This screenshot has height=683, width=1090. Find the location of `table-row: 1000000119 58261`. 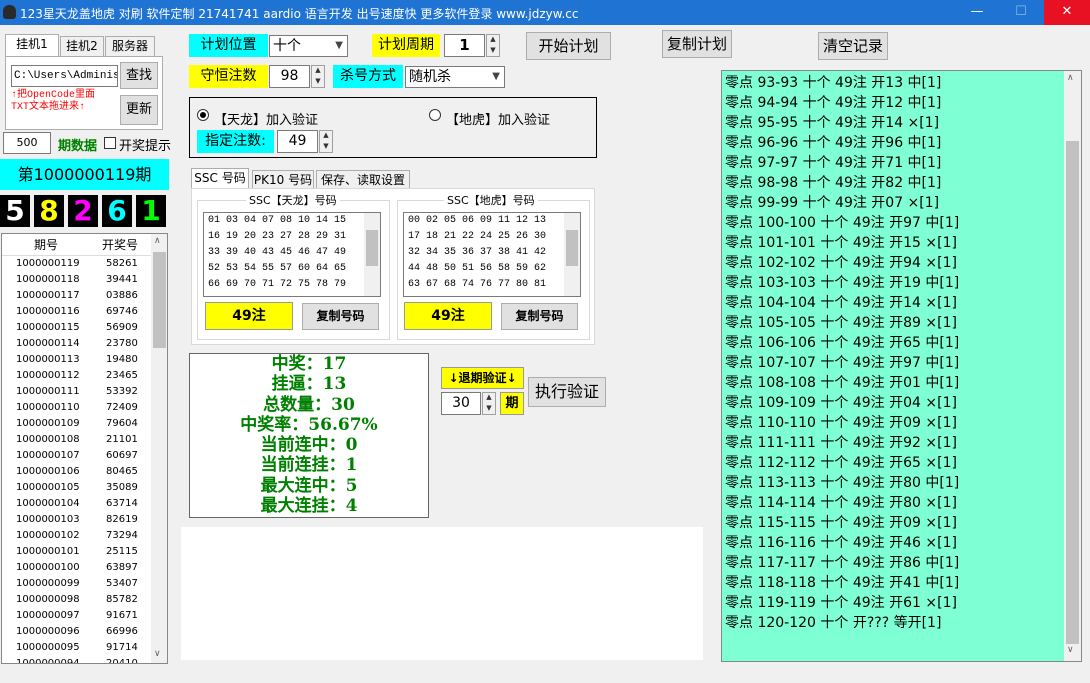

table-row: 1000000119 58261 is located at coordinates (84, 264).